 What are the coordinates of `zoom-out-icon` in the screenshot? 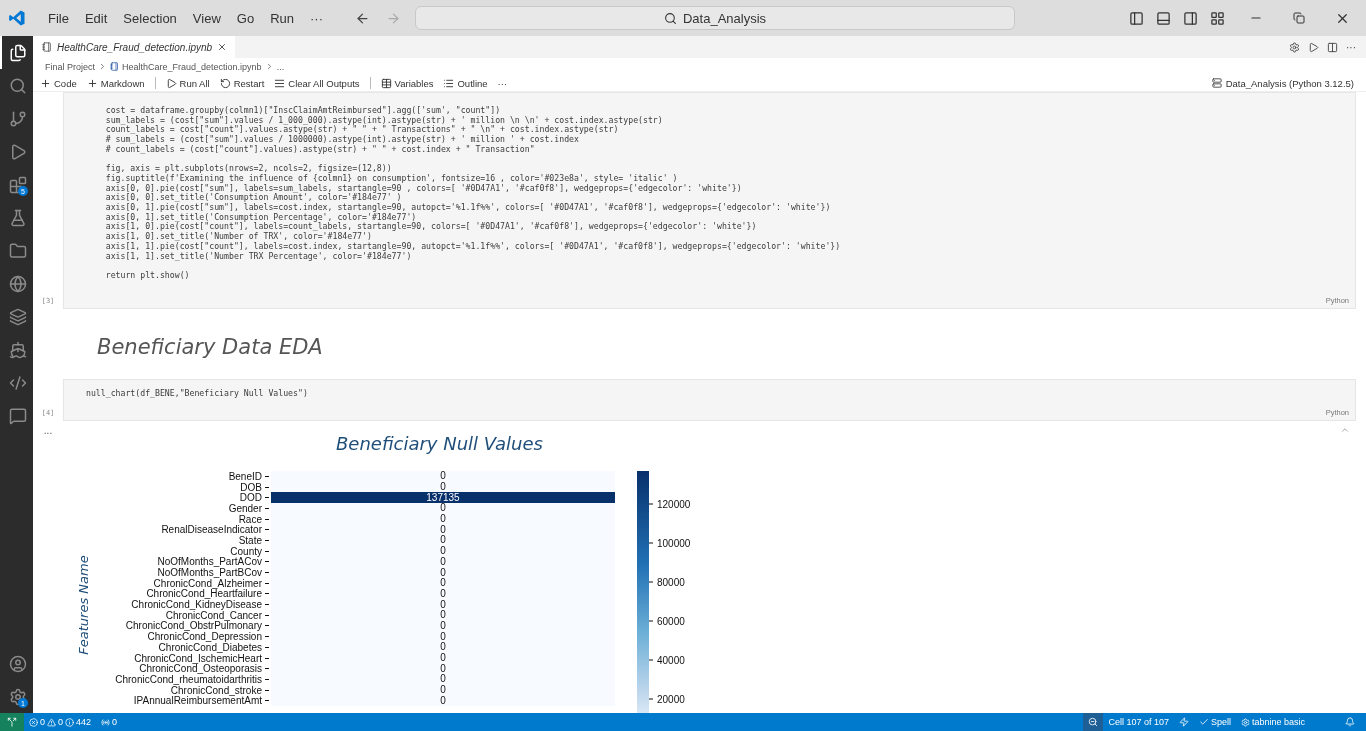 It's located at (1093, 722).